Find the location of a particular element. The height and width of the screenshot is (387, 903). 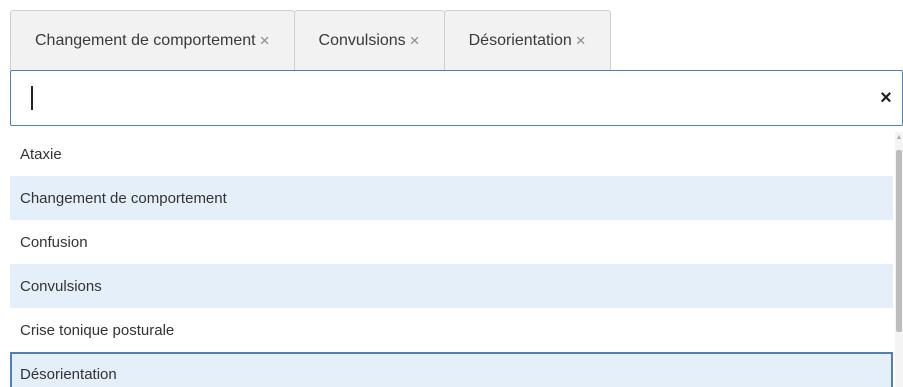

option-desorientation: Désorientation is located at coordinates (451, 369).